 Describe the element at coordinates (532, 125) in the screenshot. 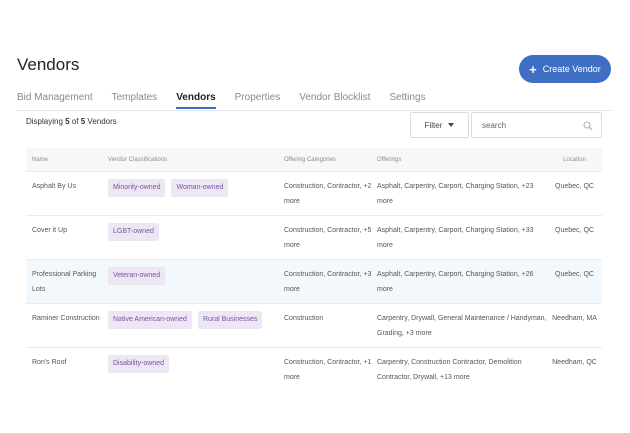

I see `search-input` at that location.